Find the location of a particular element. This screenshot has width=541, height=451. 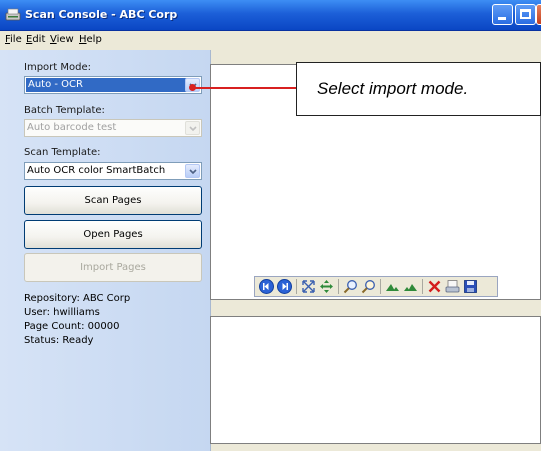

batch-template-value: Auto barcode test is located at coordinates (72, 127).